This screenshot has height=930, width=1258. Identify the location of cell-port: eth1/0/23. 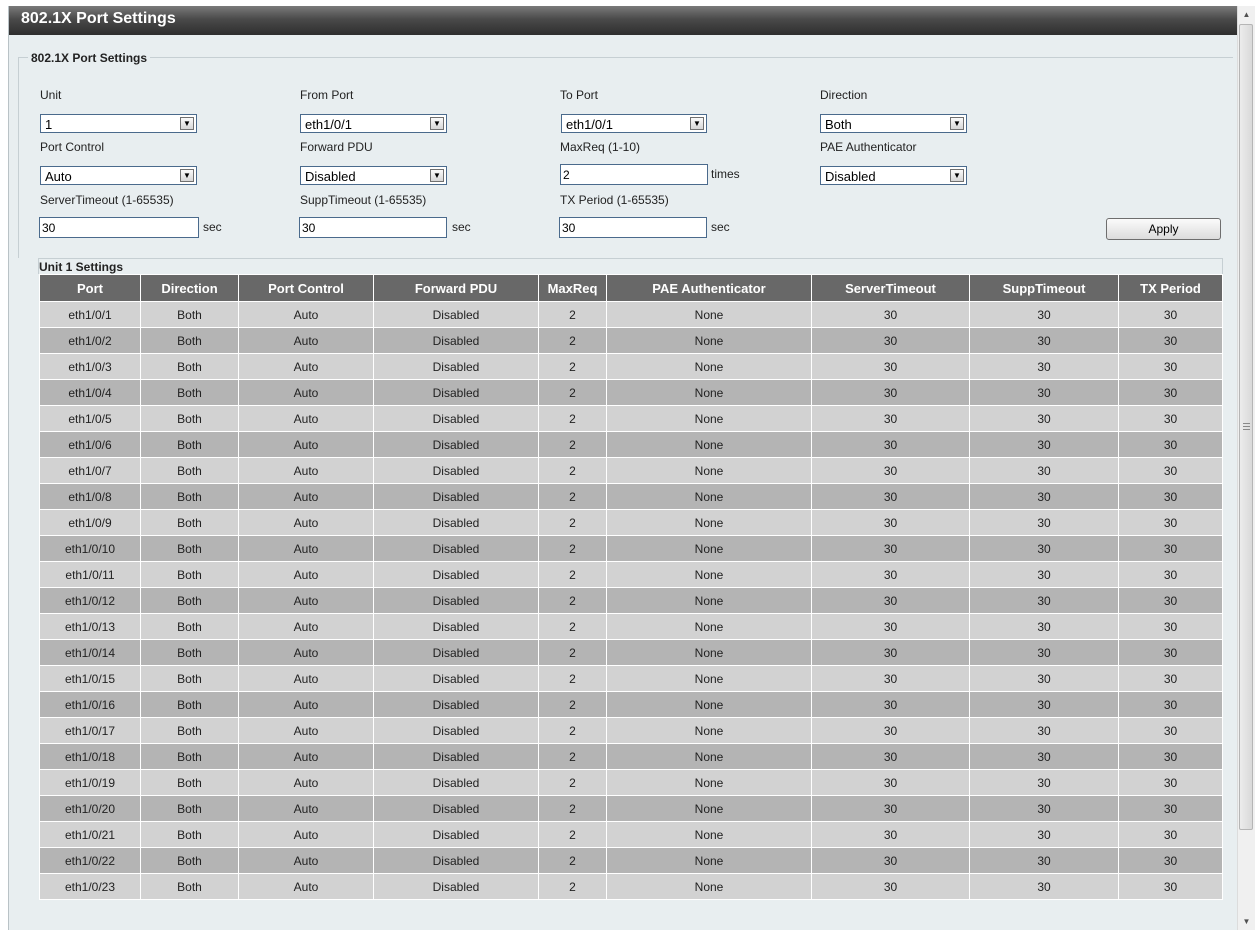
(90, 886).